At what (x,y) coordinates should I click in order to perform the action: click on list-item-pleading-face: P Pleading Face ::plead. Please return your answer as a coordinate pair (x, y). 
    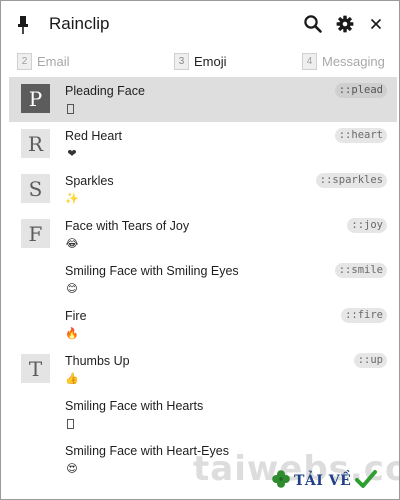
    Looking at the image, I should click on (203, 99).